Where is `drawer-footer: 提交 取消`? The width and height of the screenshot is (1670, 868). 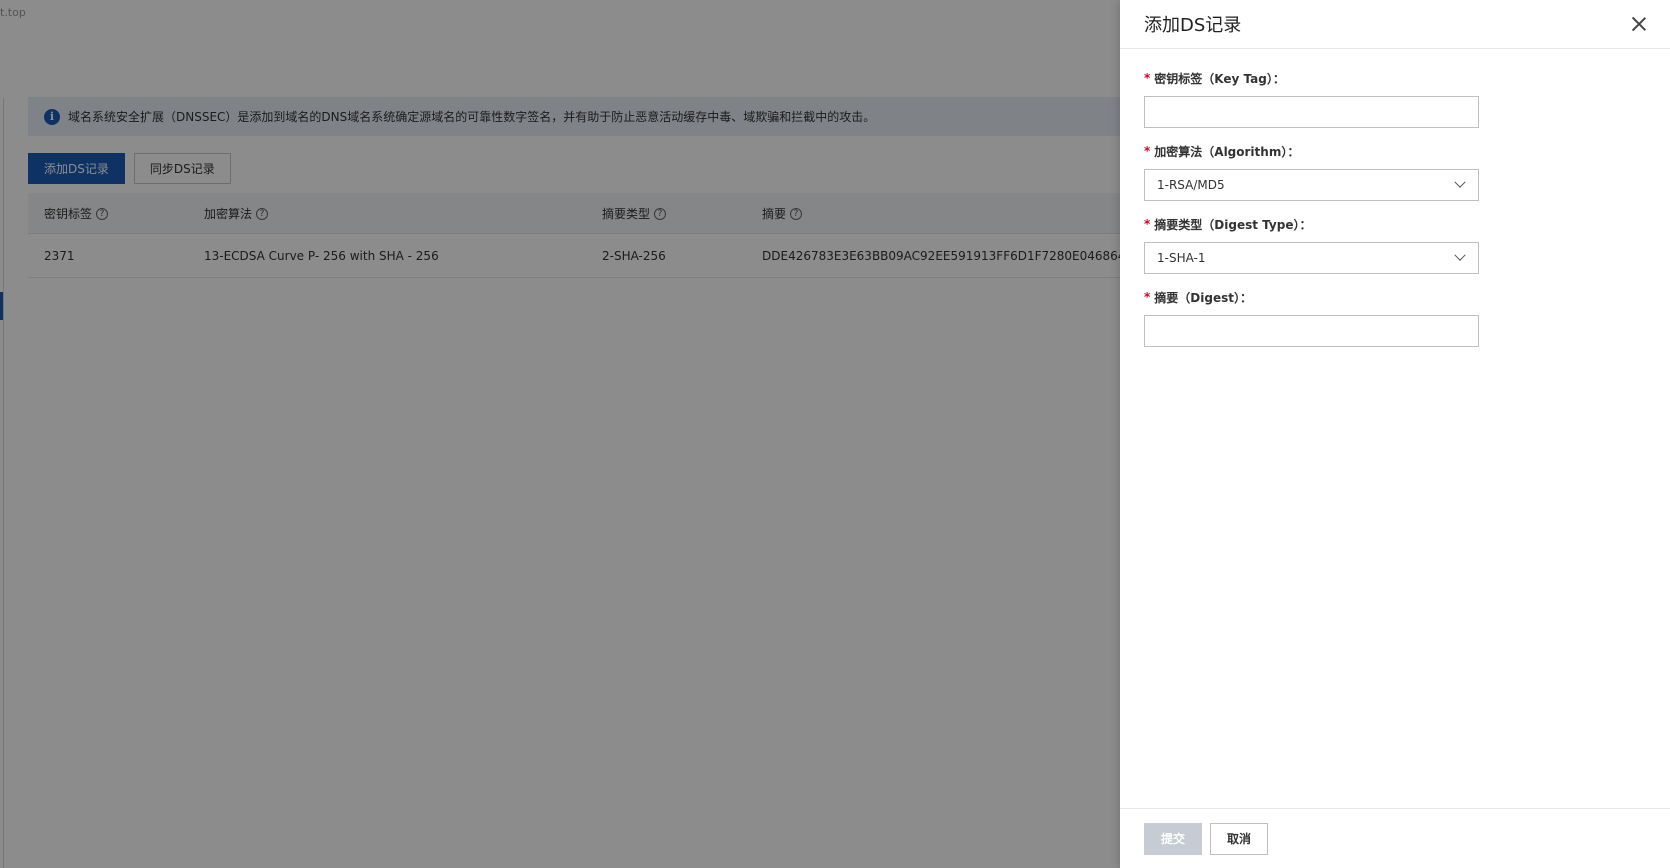
drawer-footer: 提交 取消 is located at coordinates (1395, 838).